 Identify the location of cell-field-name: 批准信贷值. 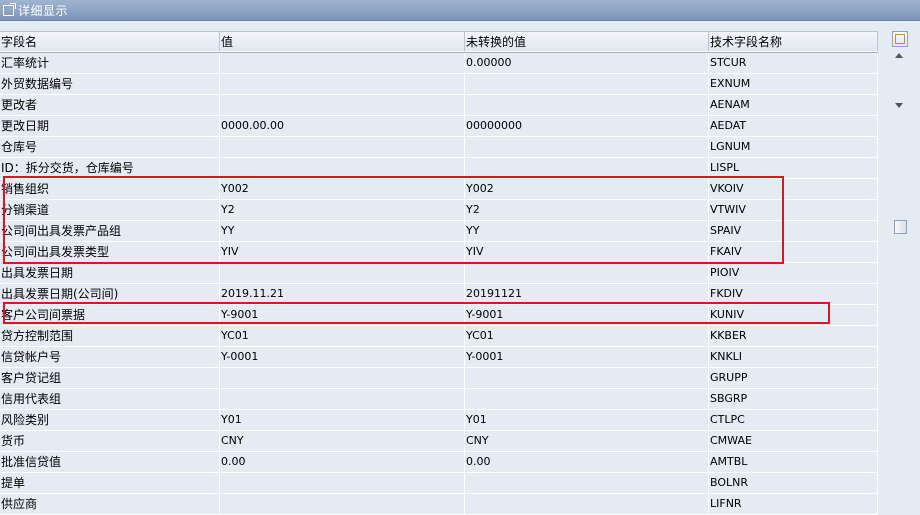
(110, 462).